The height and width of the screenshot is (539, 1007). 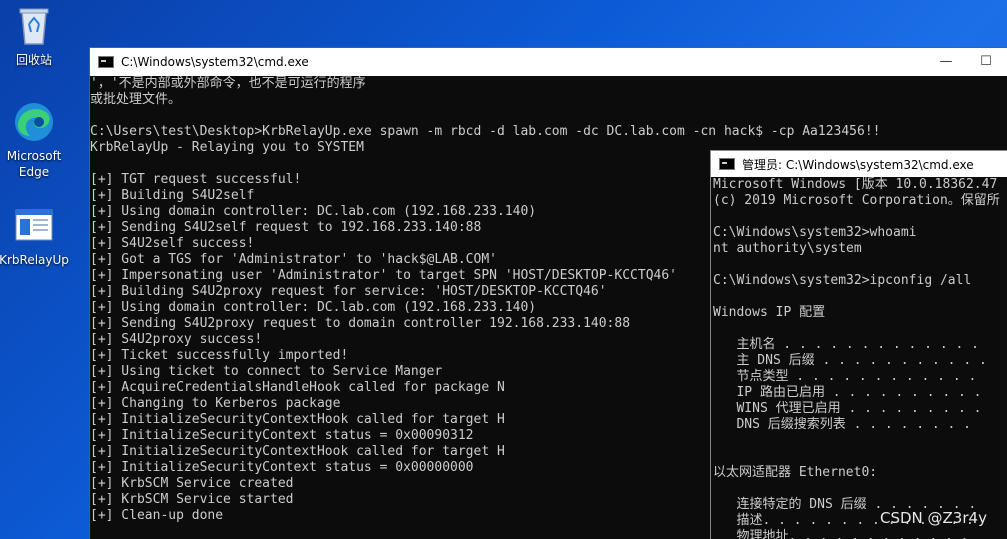 What do you see at coordinates (34, 226) in the screenshot?
I see `application-icon` at bounding box center [34, 226].